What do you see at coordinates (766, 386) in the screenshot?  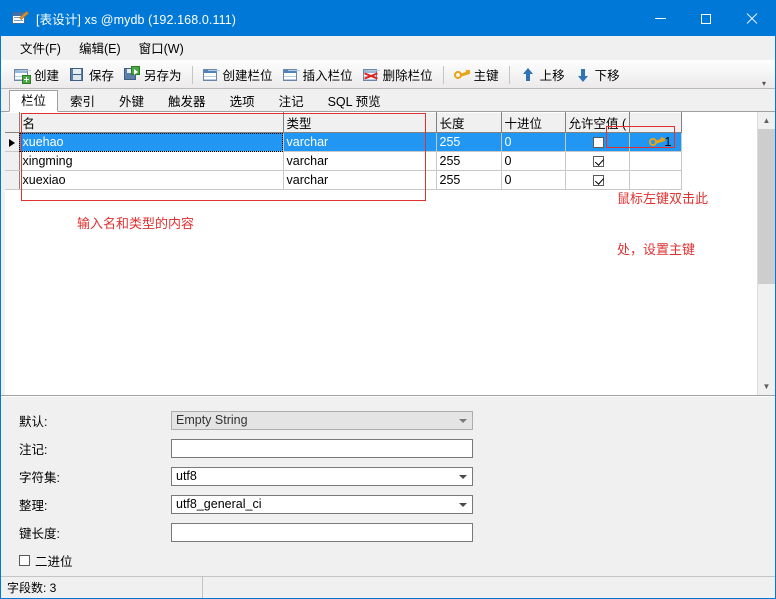 I see `scroll-down-button: ▼` at bounding box center [766, 386].